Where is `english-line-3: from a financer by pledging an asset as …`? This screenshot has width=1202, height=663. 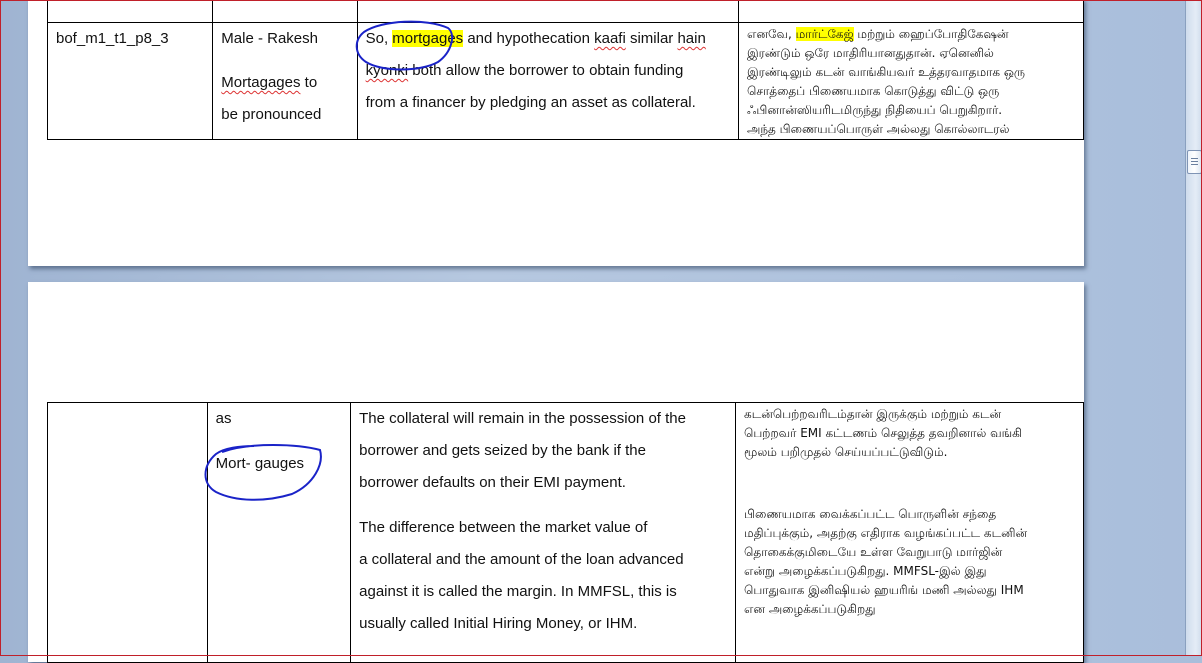 english-line-3: from a financer by pledging an asset as … is located at coordinates (530, 102).